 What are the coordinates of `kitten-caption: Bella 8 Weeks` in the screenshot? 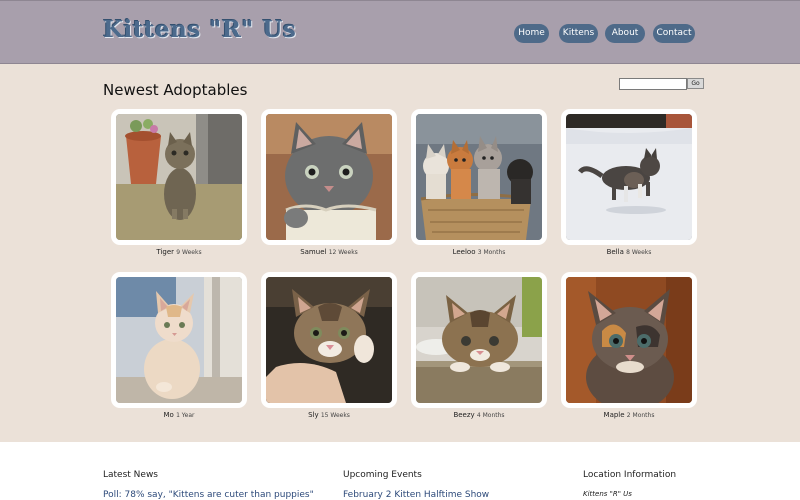 It's located at (629, 252).